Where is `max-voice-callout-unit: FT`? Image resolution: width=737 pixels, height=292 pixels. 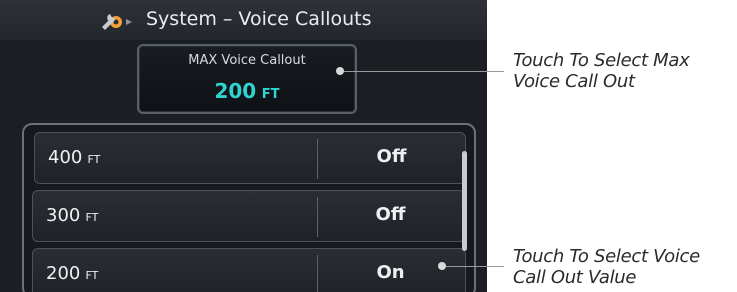 max-voice-callout-unit: FT is located at coordinates (270, 94).